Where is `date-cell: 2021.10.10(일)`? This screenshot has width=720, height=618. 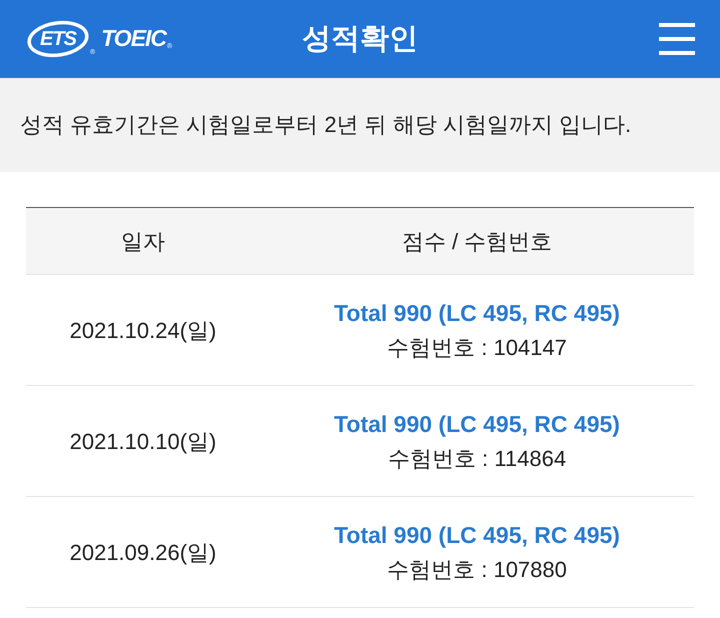 date-cell: 2021.10.10(일) is located at coordinates (143, 441).